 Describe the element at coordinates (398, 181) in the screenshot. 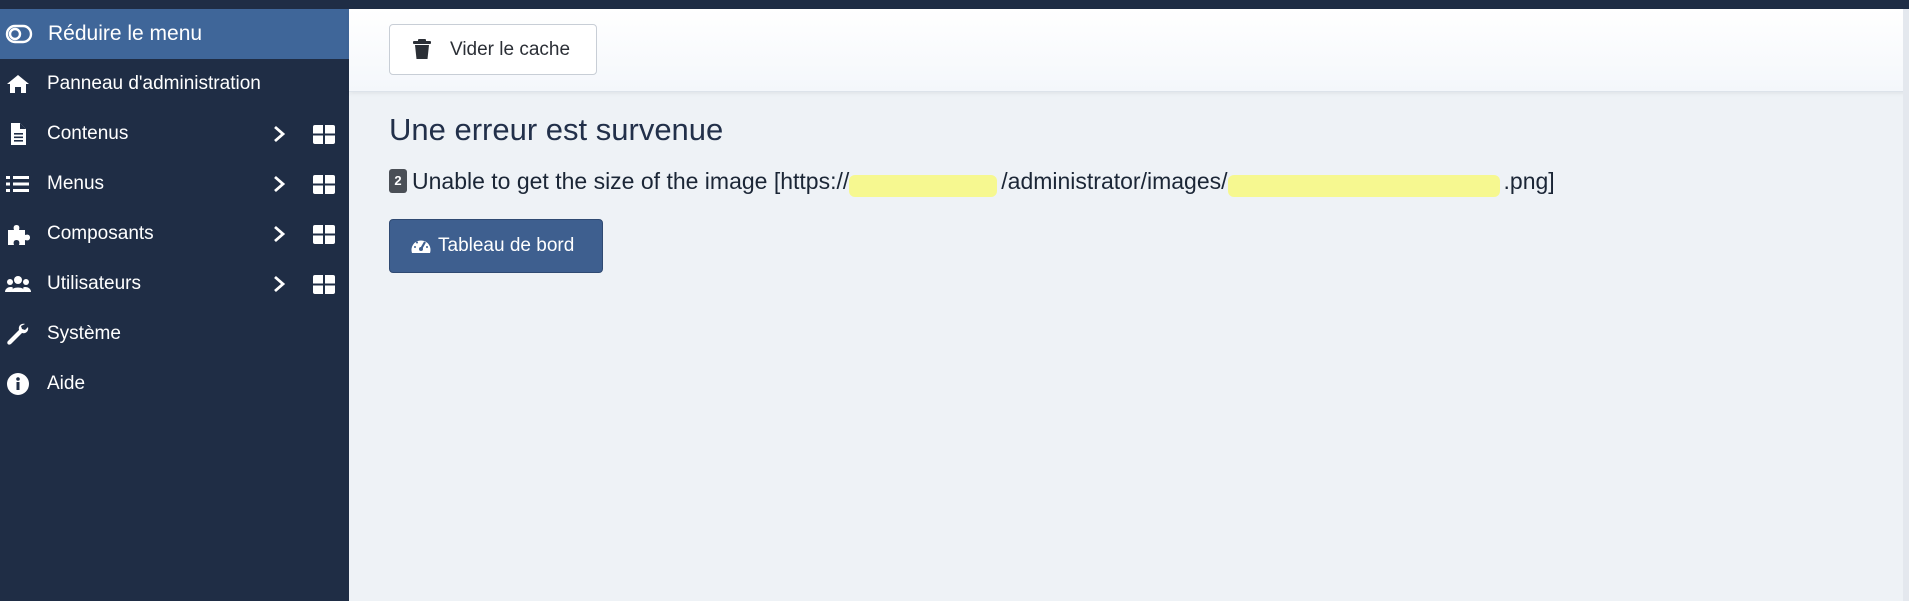

I see `error-code-badge: 2` at that location.